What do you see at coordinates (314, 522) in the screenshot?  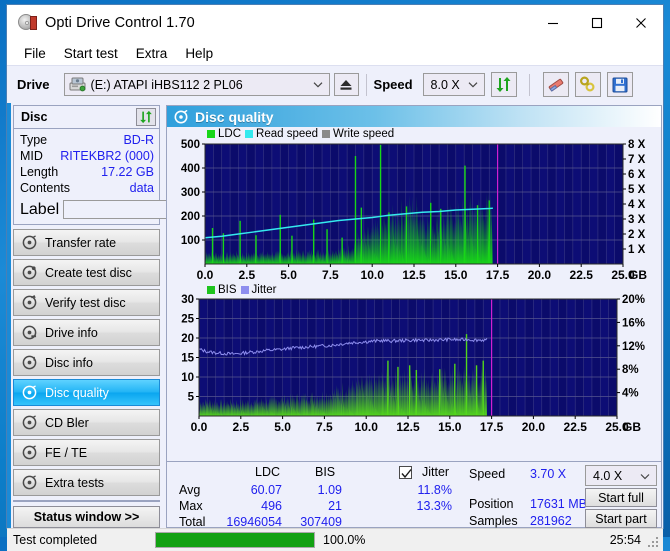 I see `stats-total-bis: 307409` at bounding box center [314, 522].